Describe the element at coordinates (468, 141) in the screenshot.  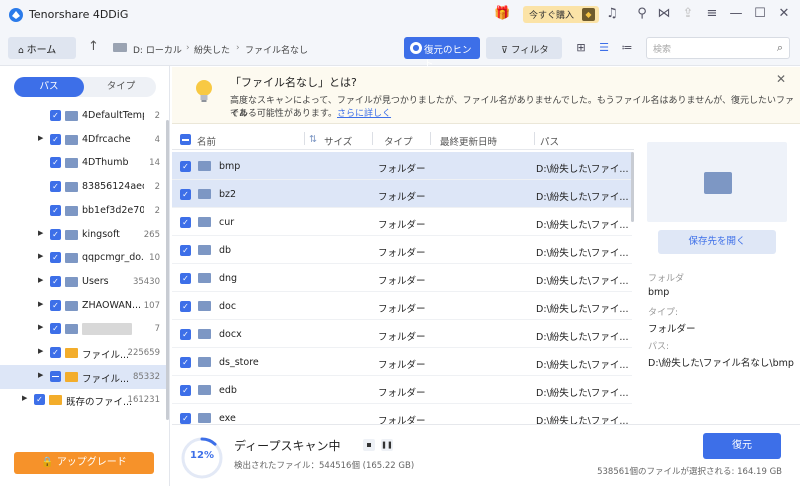
I see `header-modified: 最終更新日時` at that location.